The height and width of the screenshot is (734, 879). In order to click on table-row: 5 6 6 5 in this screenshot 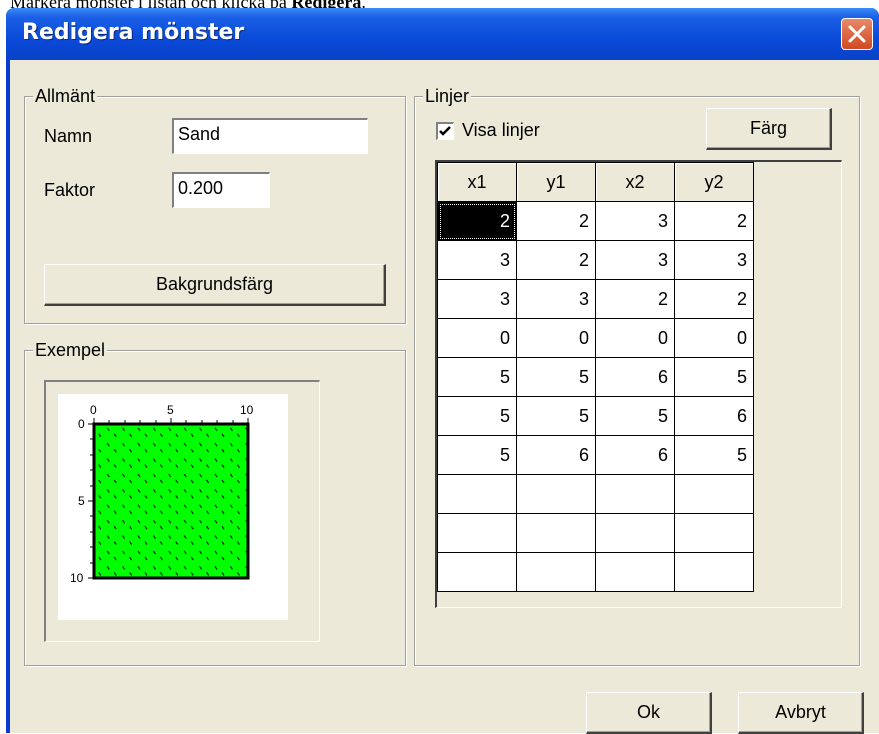, I will do `click(595, 455)`.